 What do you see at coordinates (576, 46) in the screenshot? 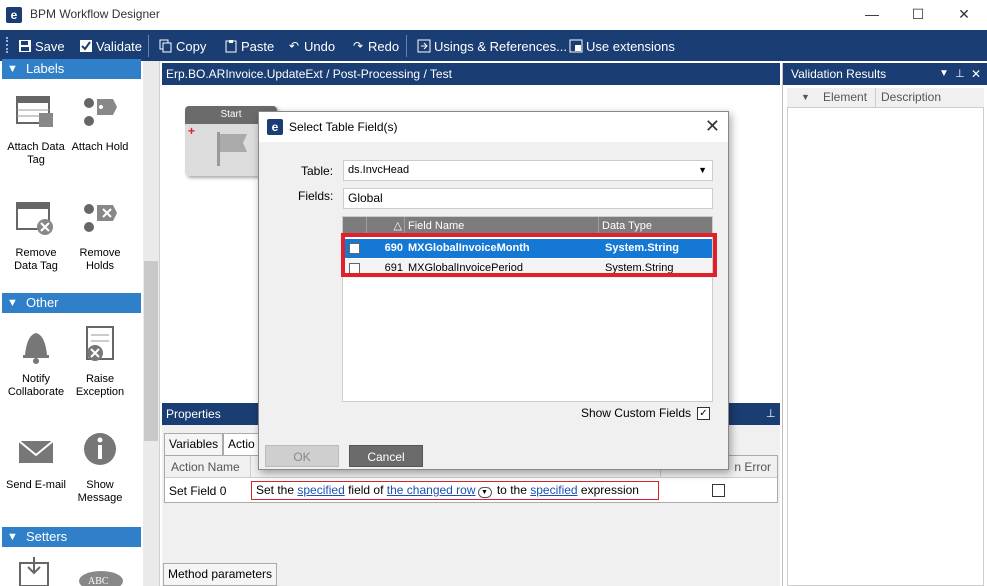
I see `extensions-icon` at bounding box center [576, 46].